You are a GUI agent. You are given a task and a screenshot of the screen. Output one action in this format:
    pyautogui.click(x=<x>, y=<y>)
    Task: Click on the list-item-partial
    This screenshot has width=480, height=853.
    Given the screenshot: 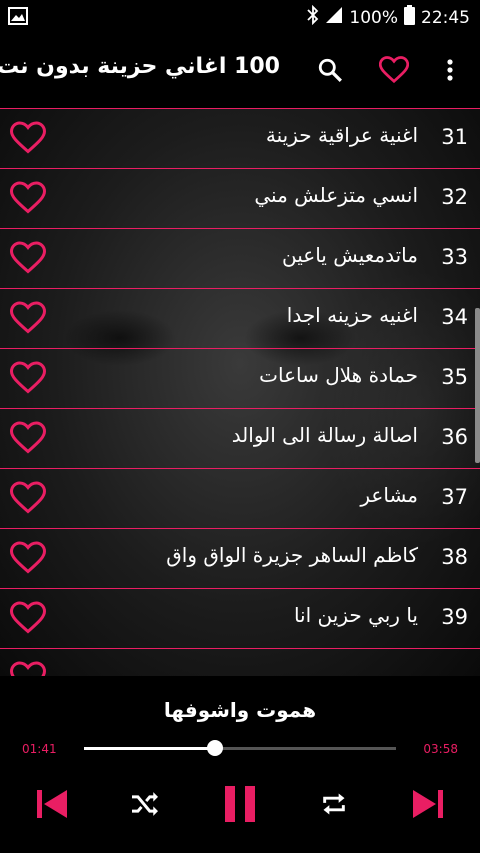 What is the action you would take?
    pyautogui.click(x=240, y=662)
    